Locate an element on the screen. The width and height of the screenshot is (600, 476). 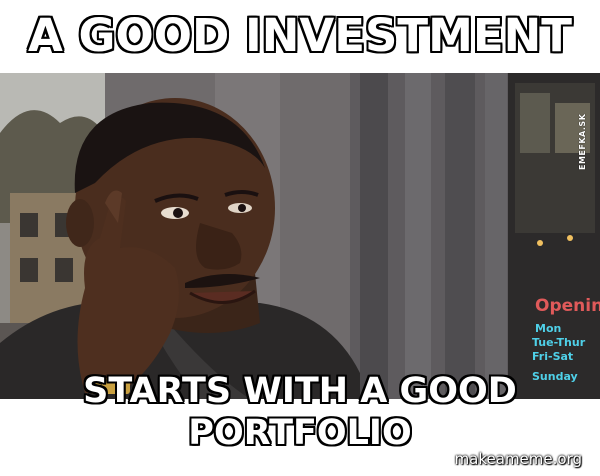
top-caption: A GOOD INVESTMENT is located at coordinates (300, 36).